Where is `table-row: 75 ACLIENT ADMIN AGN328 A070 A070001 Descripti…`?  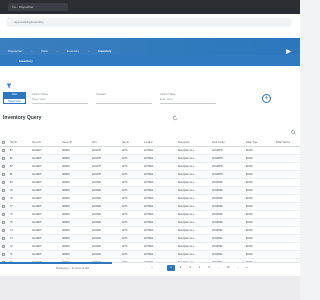 table-row: 75 ACLIENT ADMIN AGN328 A070 A070001 Descripti… is located at coordinates (150, 222).